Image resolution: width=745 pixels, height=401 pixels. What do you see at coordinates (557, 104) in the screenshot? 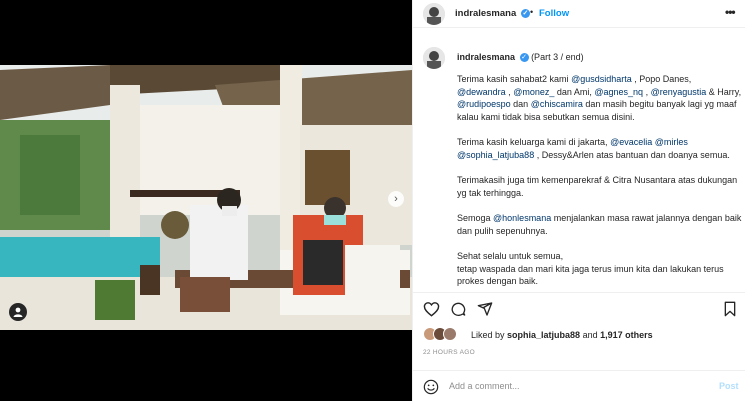
I see `mention-link: @chiscamira` at bounding box center [557, 104].